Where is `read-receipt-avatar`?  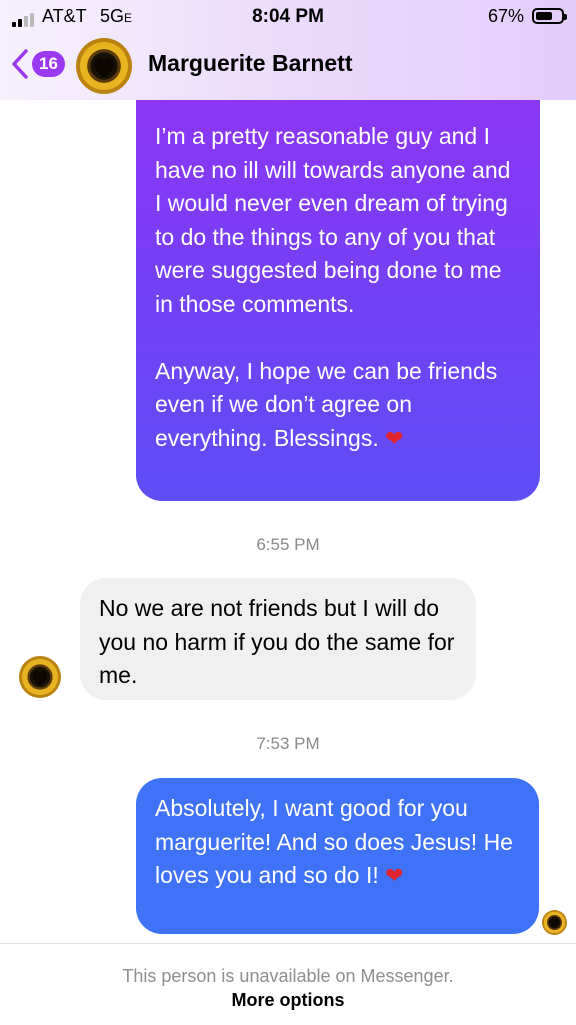
read-receipt-avatar is located at coordinates (554, 922).